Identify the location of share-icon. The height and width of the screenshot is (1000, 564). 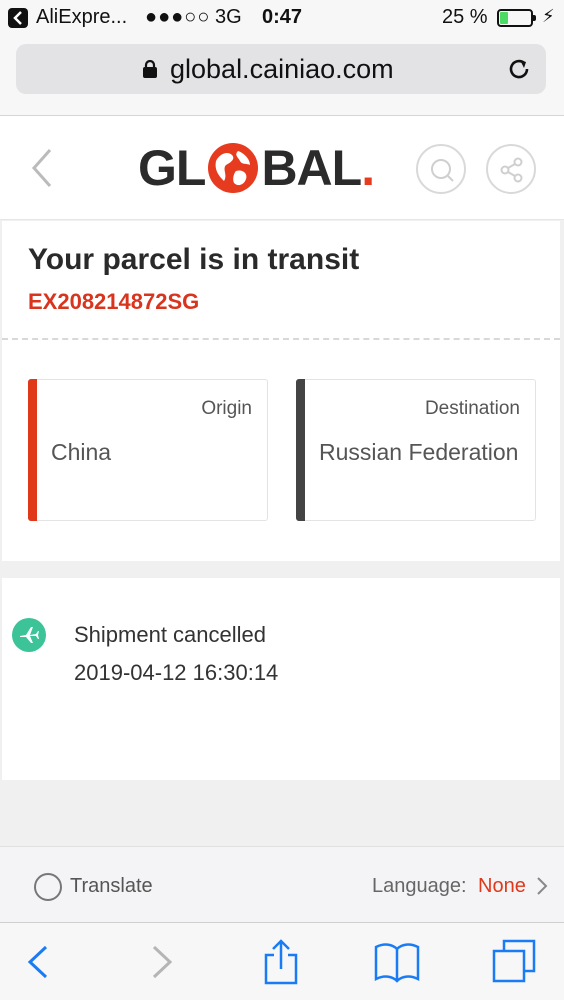
(511, 170).